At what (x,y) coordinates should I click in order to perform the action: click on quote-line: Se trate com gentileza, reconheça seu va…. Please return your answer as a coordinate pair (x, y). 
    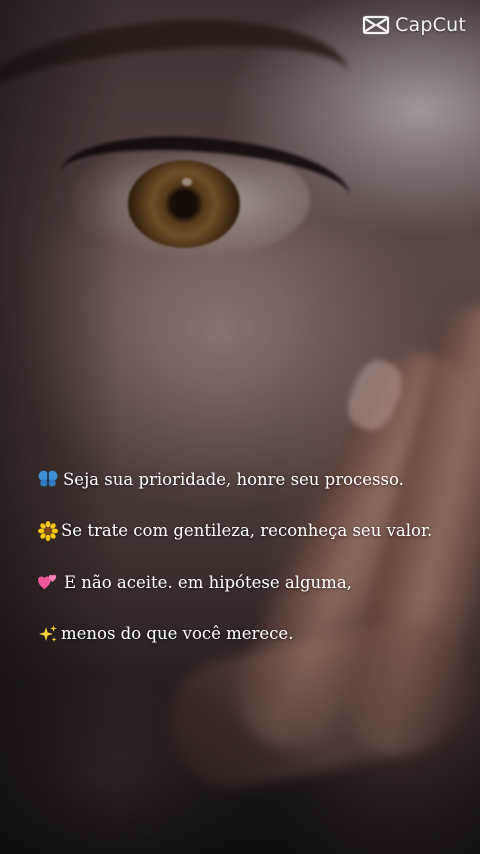
    Looking at the image, I should click on (253, 531).